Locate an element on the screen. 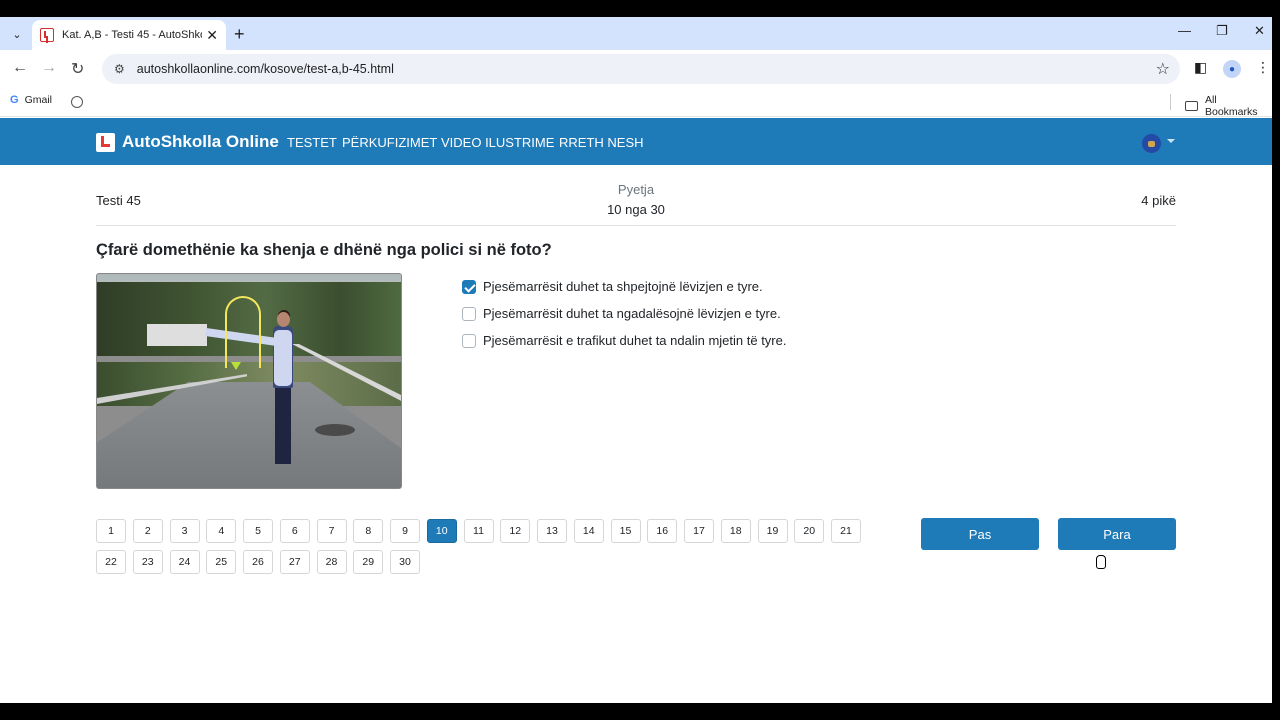  google-icon: G is located at coordinates (14, 100).